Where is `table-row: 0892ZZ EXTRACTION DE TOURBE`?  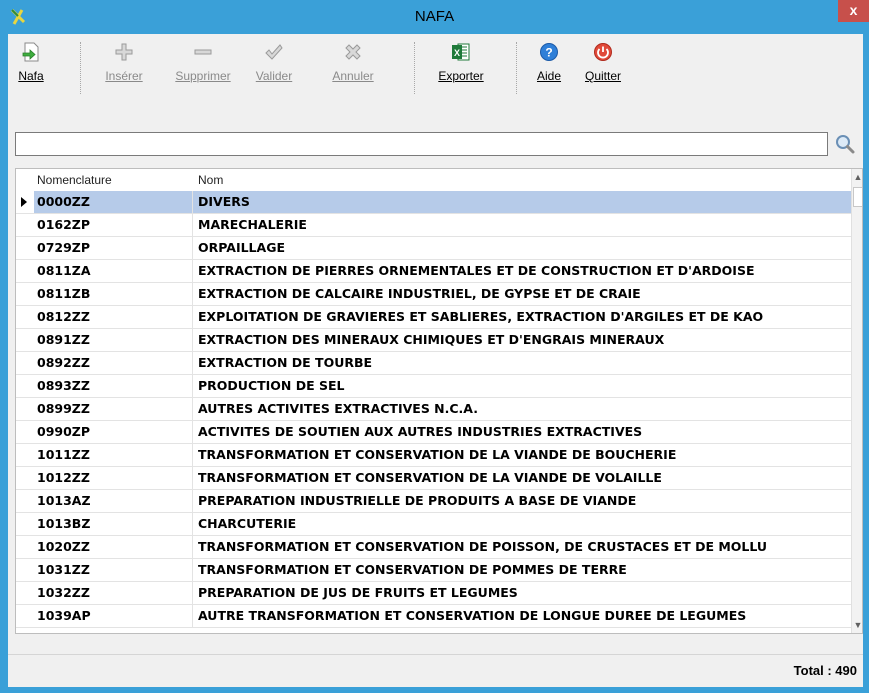
table-row: 0892ZZ EXTRACTION DE TOURBE is located at coordinates (433, 363).